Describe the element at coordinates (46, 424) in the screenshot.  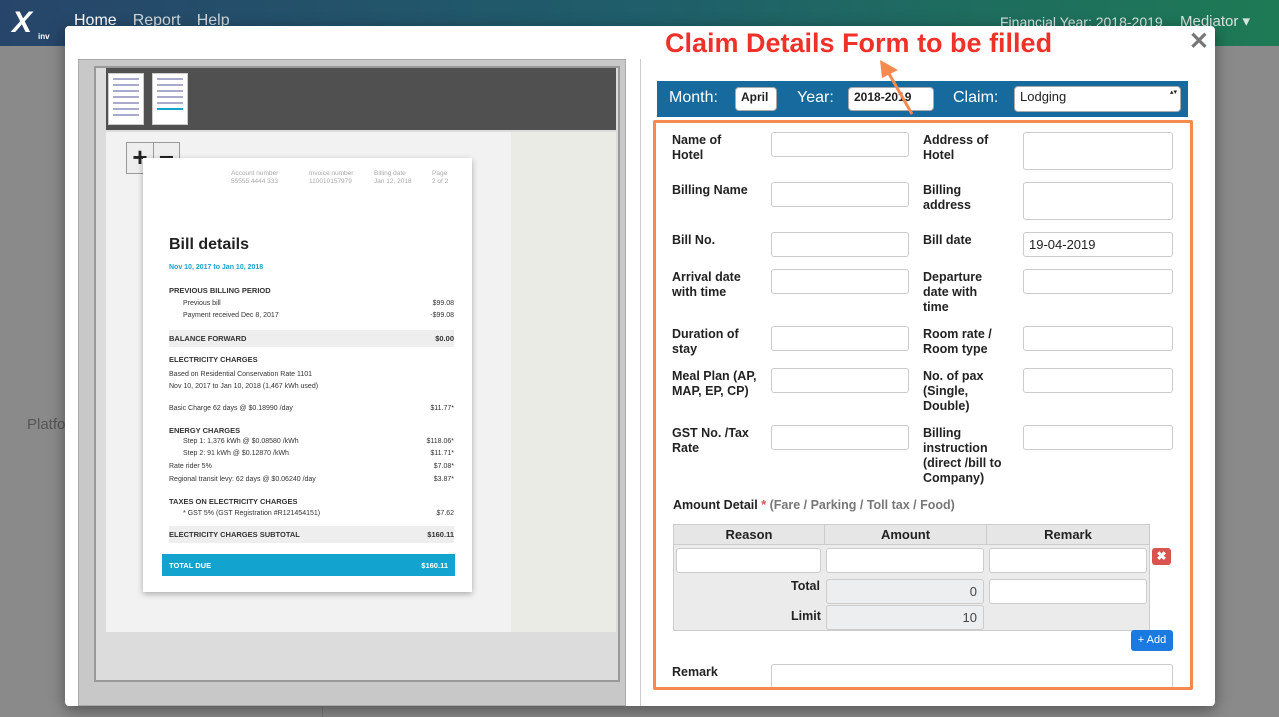
I see `background-partial-text: Platfo` at that location.